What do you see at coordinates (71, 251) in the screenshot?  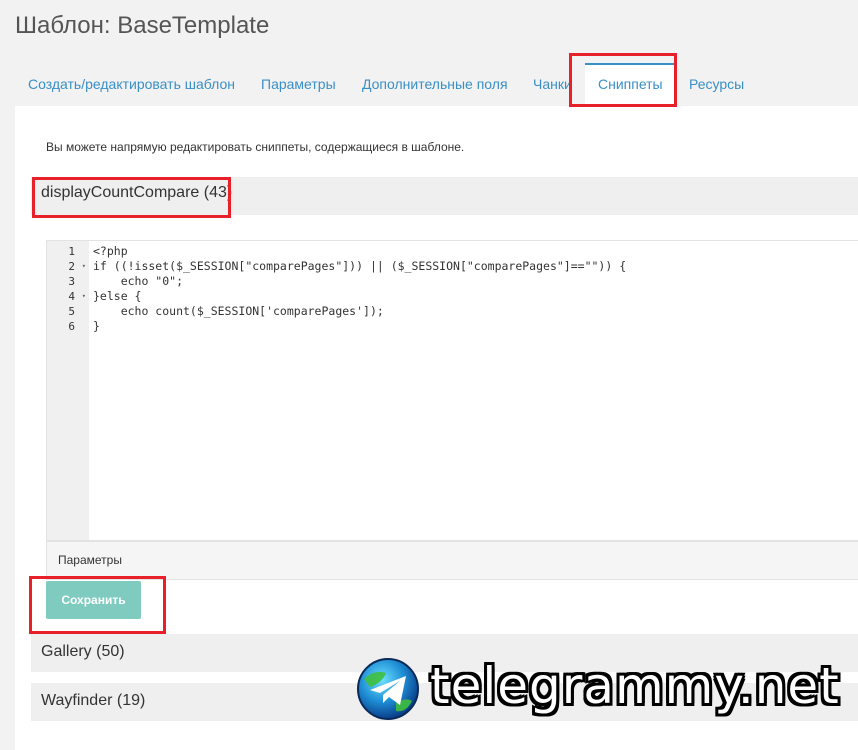 I see `line-number: 1` at bounding box center [71, 251].